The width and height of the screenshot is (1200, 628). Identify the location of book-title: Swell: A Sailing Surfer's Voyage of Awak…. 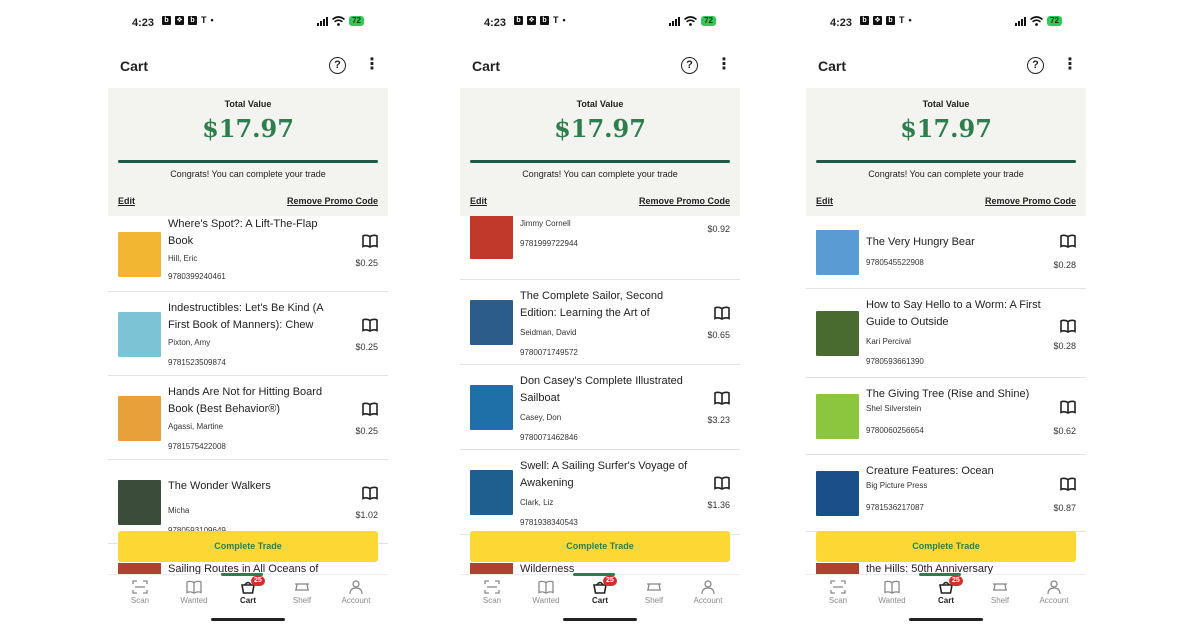
(604, 474).